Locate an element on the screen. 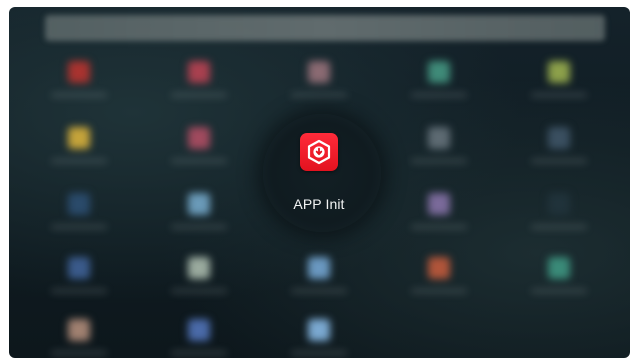  hexagon-download-icon is located at coordinates (319, 152).